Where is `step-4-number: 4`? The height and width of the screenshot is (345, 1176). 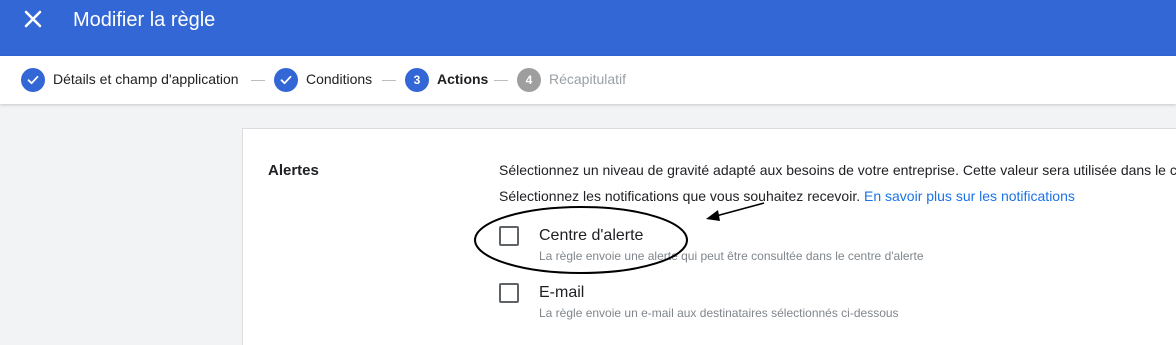 step-4-number: 4 is located at coordinates (529, 80).